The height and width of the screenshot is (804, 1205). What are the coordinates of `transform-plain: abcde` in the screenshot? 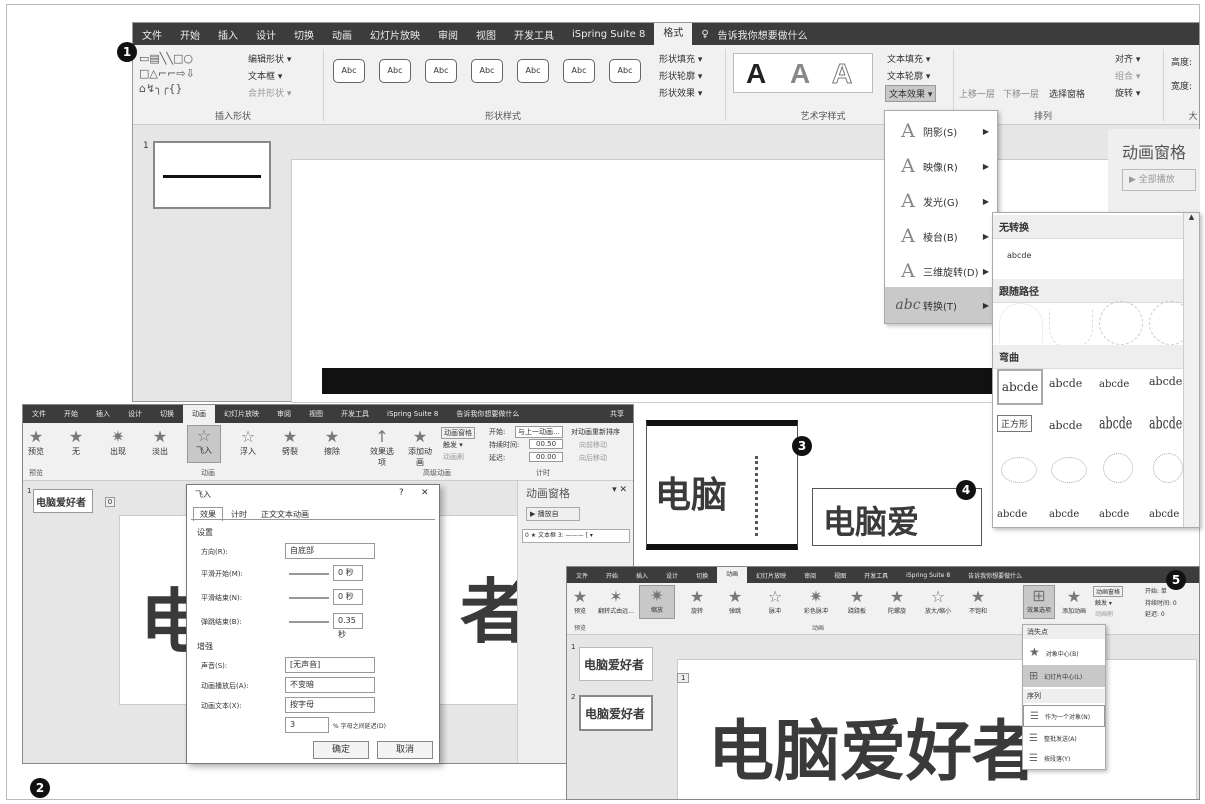 It's located at (1019, 255).